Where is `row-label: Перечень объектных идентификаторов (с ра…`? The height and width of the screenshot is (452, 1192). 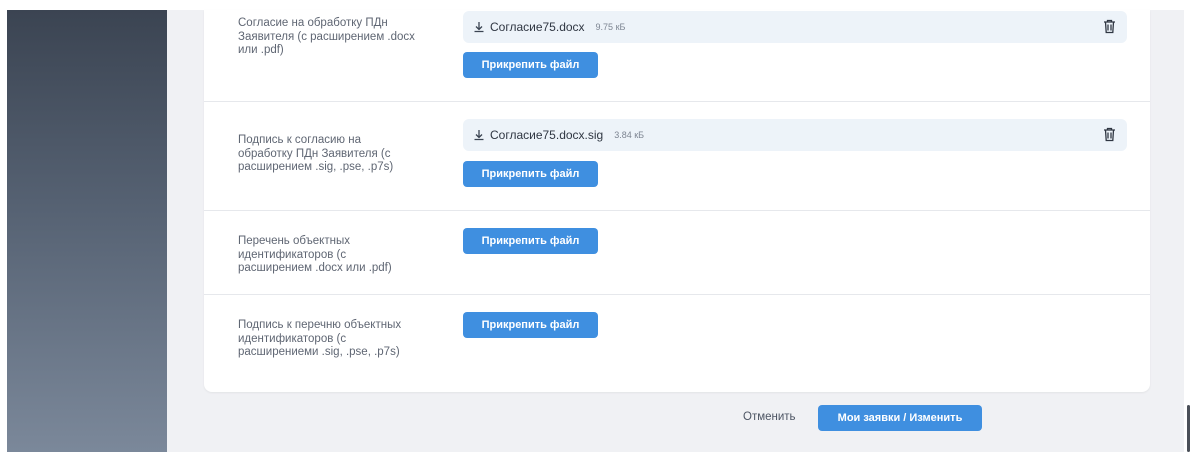 row-label: Перечень объектных идентификаторов (с ра… is located at coordinates (315, 254).